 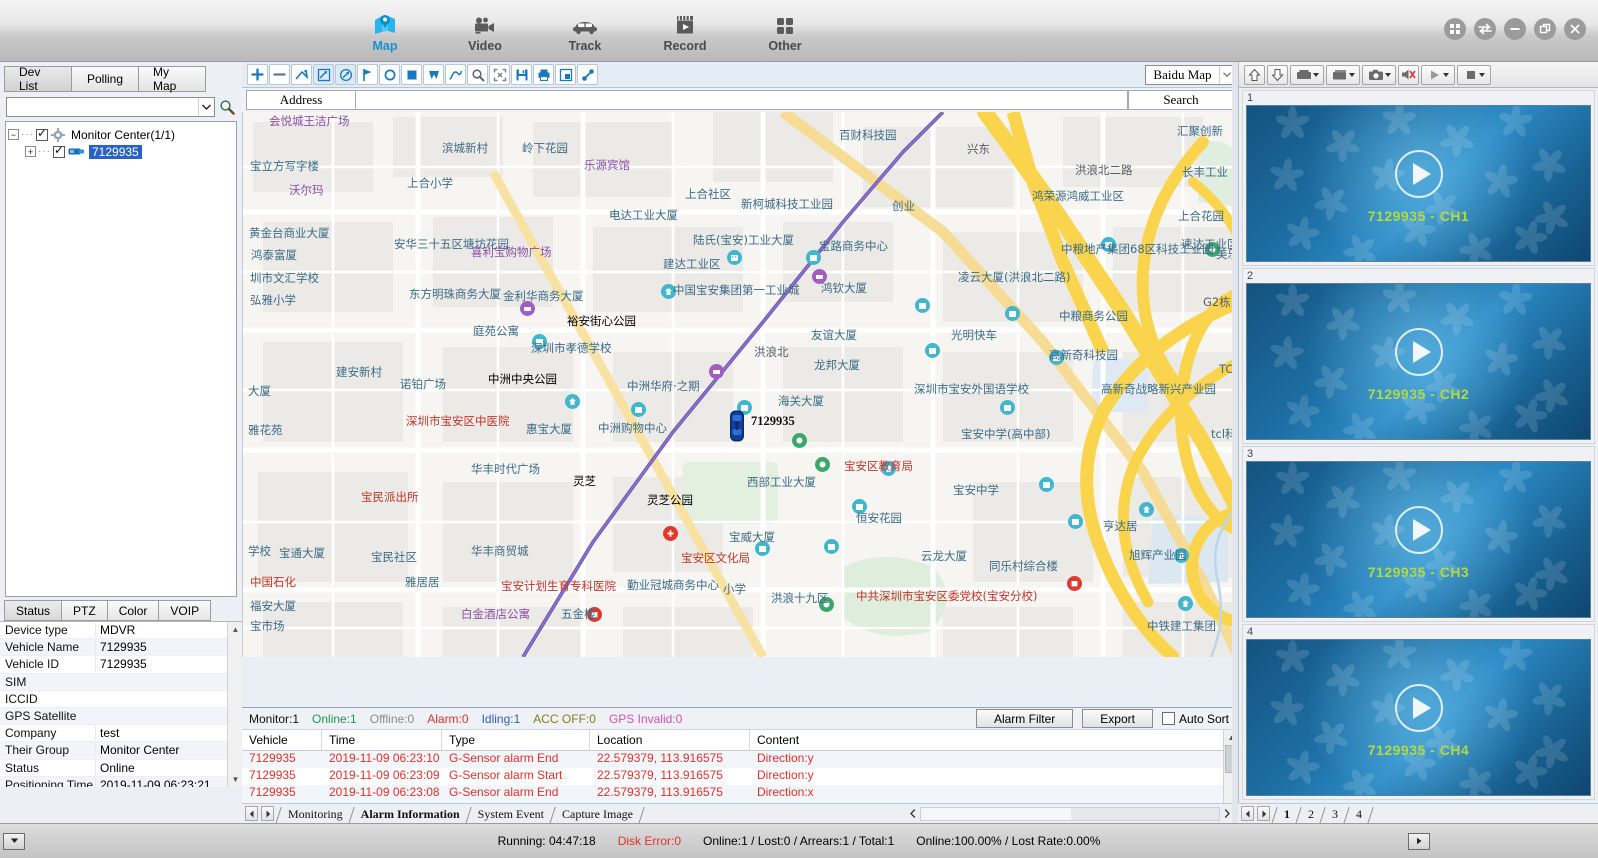 What do you see at coordinates (389, 74) in the screenshot?
I see `circle-tool-button` at bounding box center [389, 74].